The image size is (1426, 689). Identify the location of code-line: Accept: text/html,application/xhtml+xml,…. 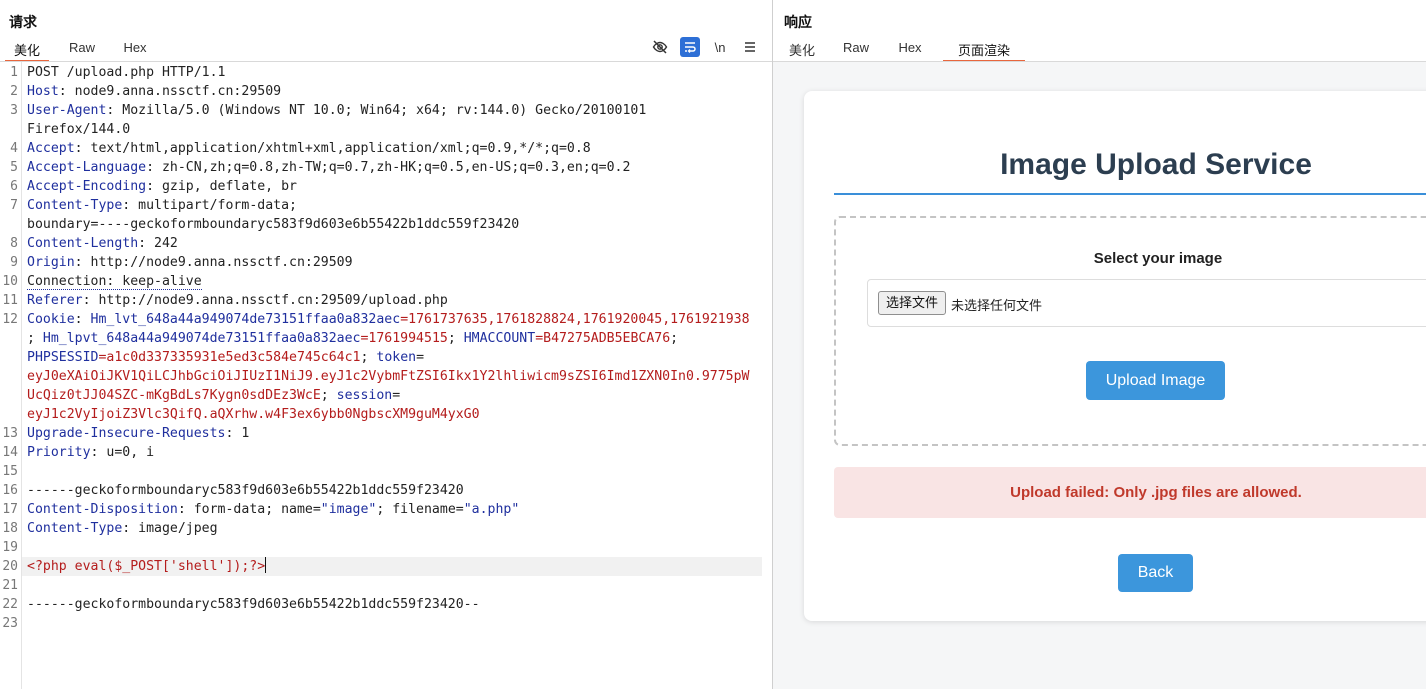
(394, 148).